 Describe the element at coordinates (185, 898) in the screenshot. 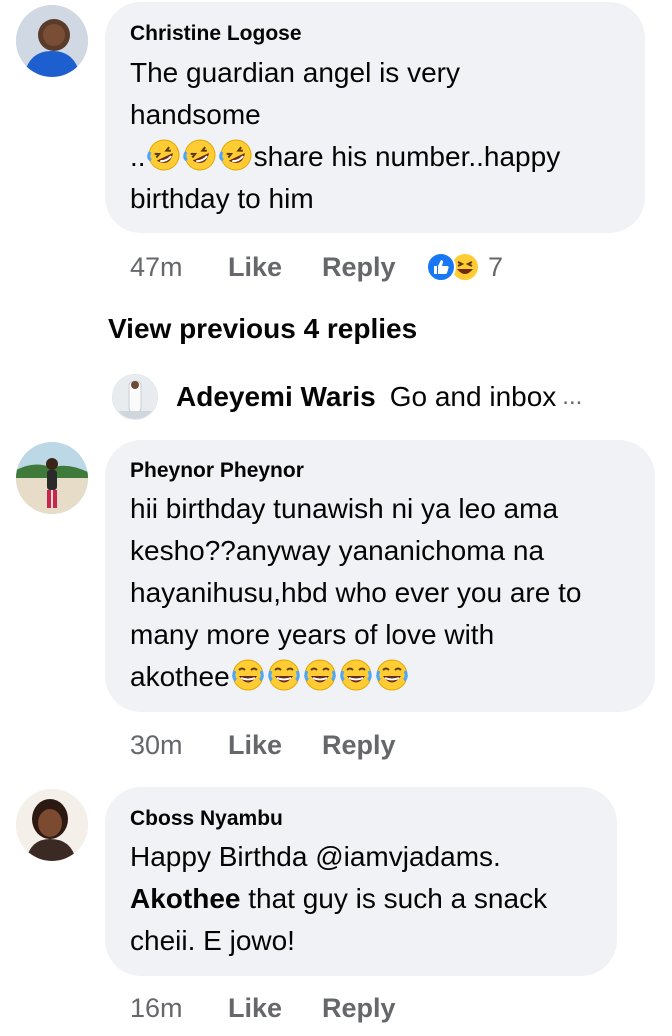

I see `mentioned-name: Akothee` at that location.